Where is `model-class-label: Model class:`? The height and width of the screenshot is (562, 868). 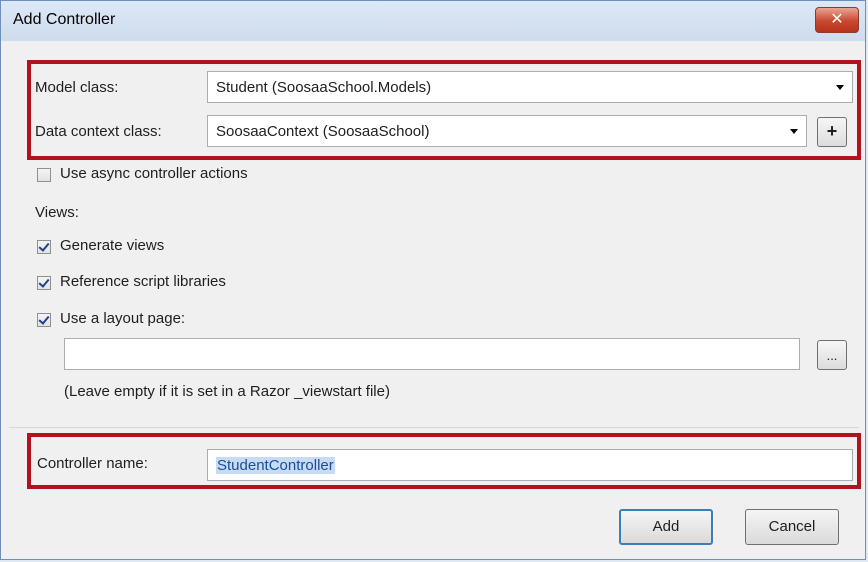 model-class-label: Model class: is located at coordinates (77, 87).